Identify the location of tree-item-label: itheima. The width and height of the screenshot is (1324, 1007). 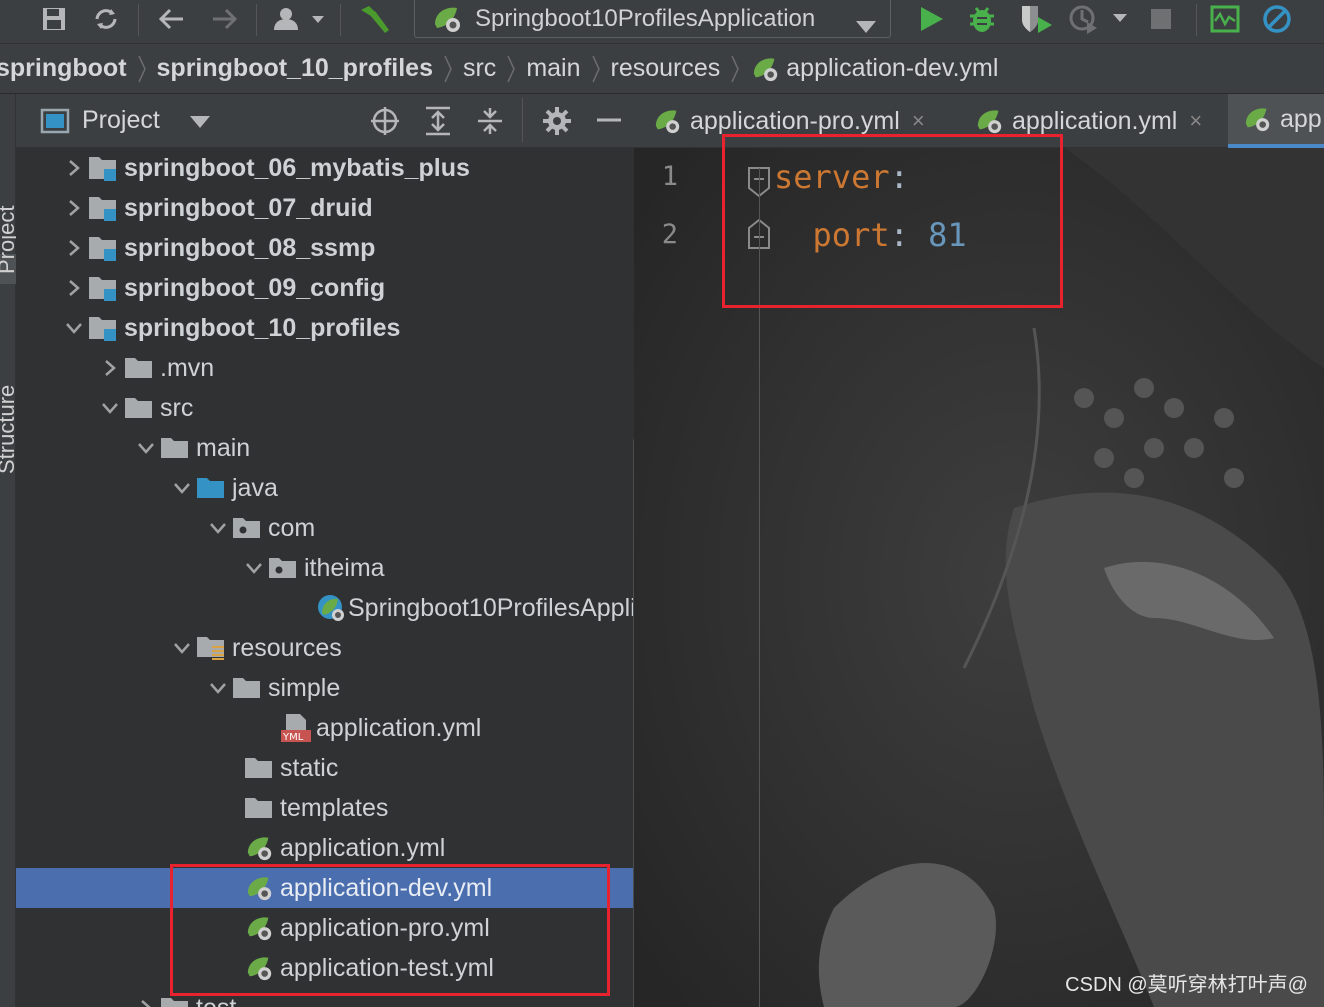
(344, 567).